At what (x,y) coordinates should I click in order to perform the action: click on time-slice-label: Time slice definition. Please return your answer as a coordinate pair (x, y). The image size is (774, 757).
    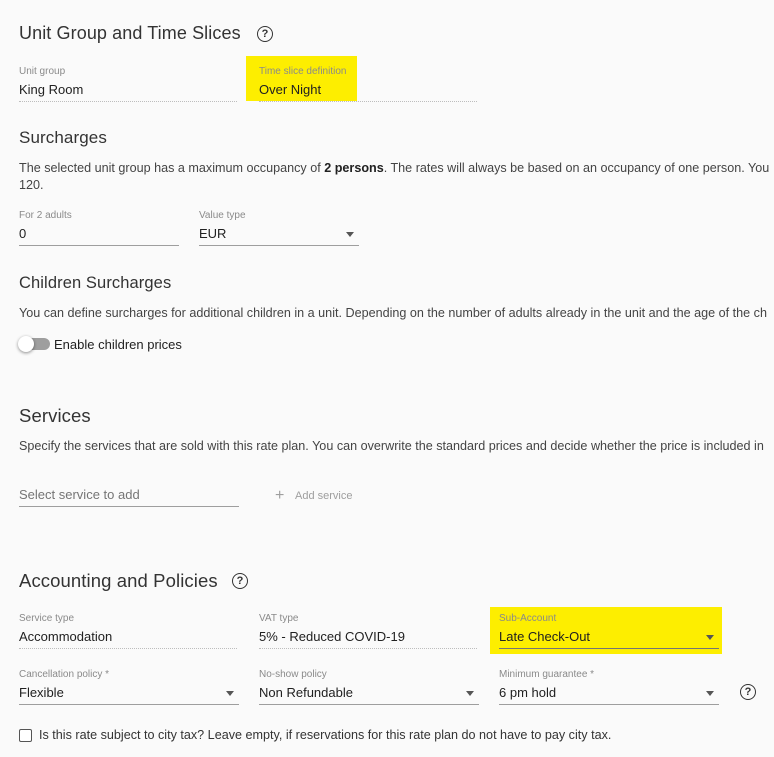
    Looking at the image, I should click on (303, 71).